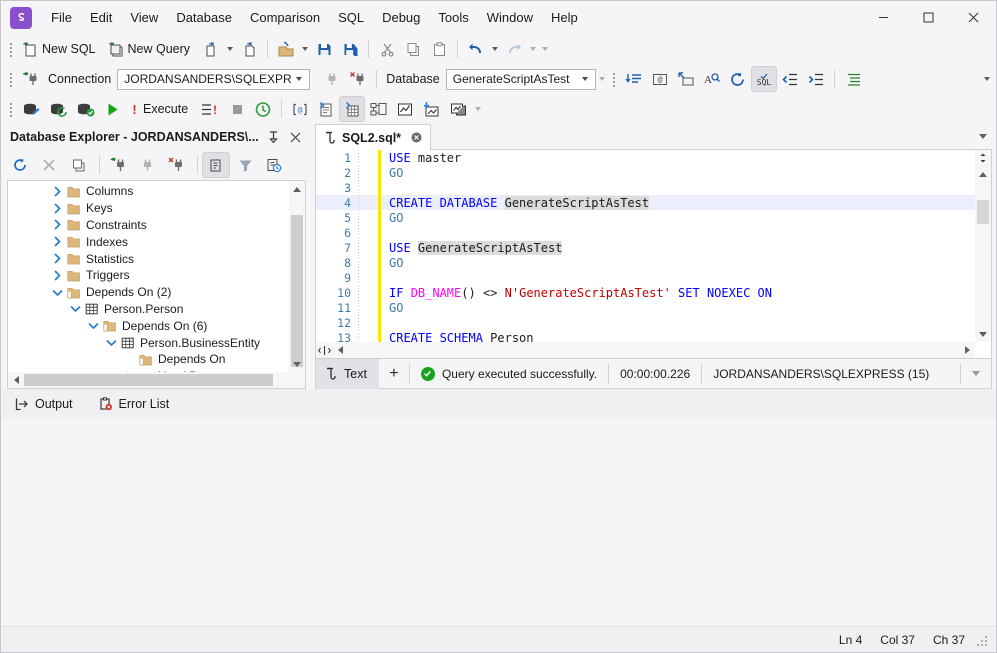 This screenshot has height=653, width=997. Describe the element at coordinates (645, 277) in the screenshot. I see `code-line: 9` at that location.